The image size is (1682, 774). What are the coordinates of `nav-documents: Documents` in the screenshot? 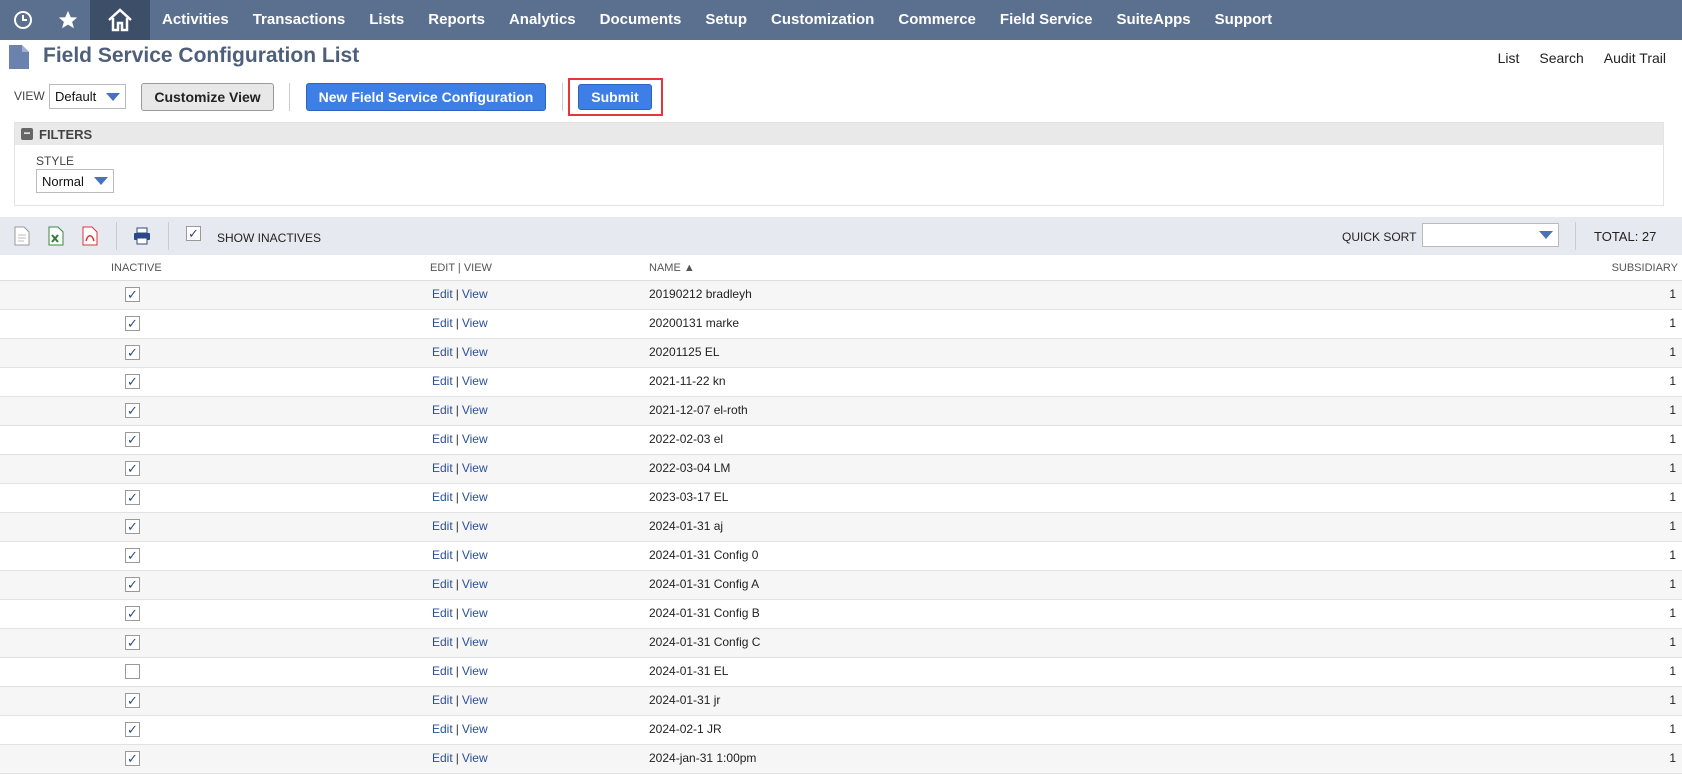 It's located at (641, 20).